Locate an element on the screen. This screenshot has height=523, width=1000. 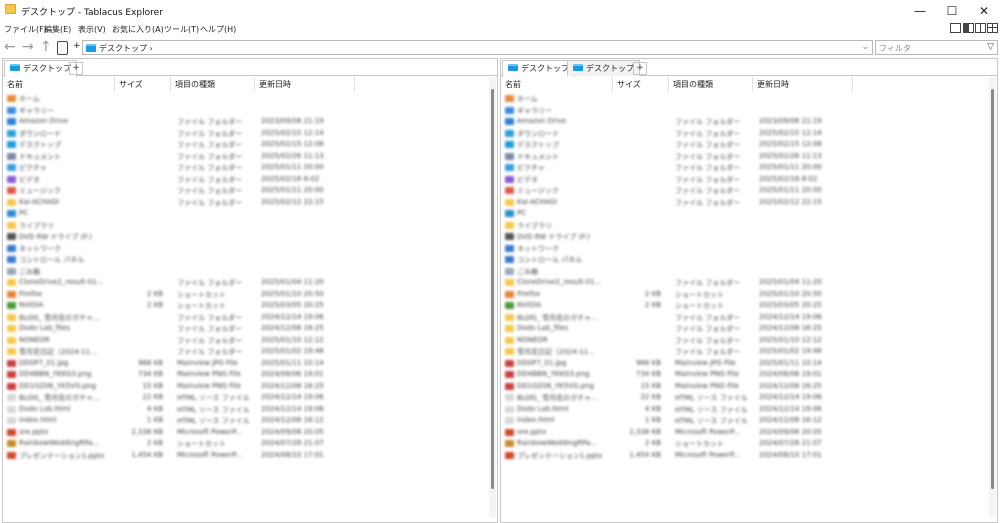
address-path: デスクトップ › is located at coordinates (126, 48).